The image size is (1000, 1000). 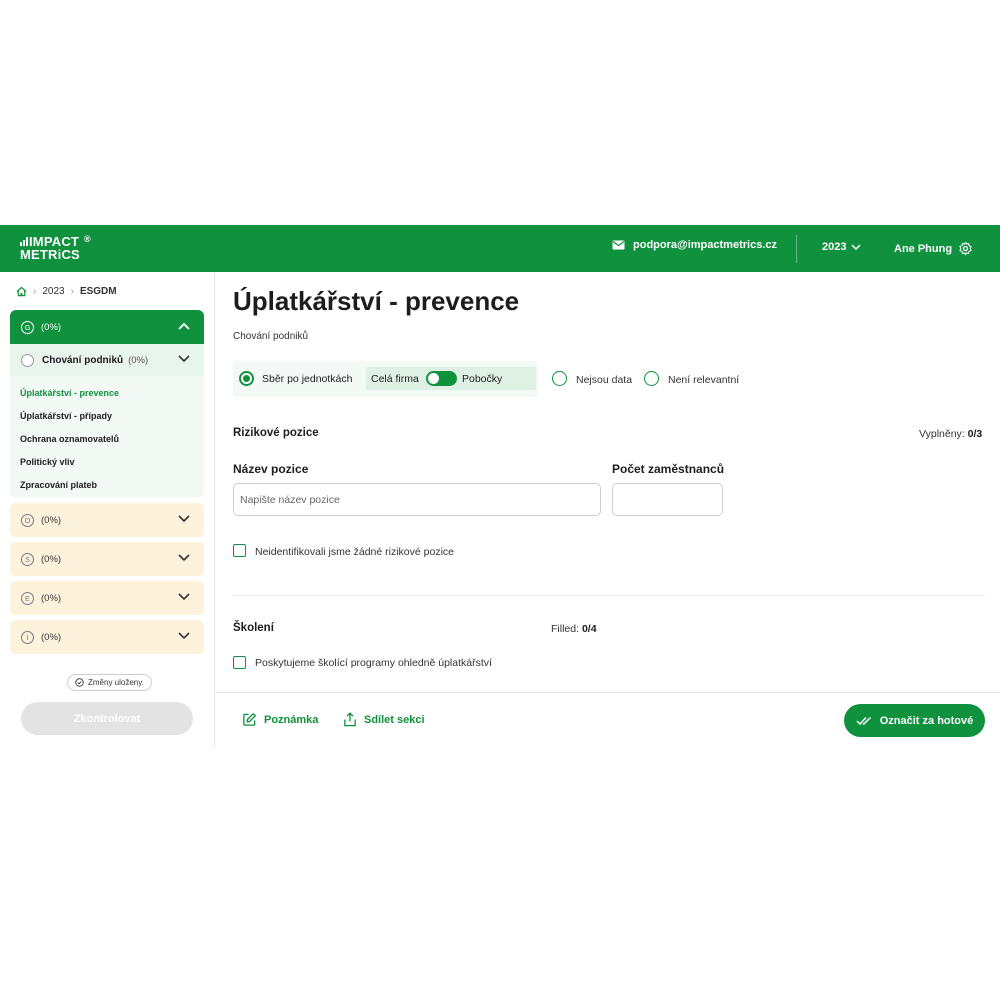 What do you see at coordinates (51, 559) in the screenshot?
I see `category-s-percent: (0%)` at bounding box center [51, 559].